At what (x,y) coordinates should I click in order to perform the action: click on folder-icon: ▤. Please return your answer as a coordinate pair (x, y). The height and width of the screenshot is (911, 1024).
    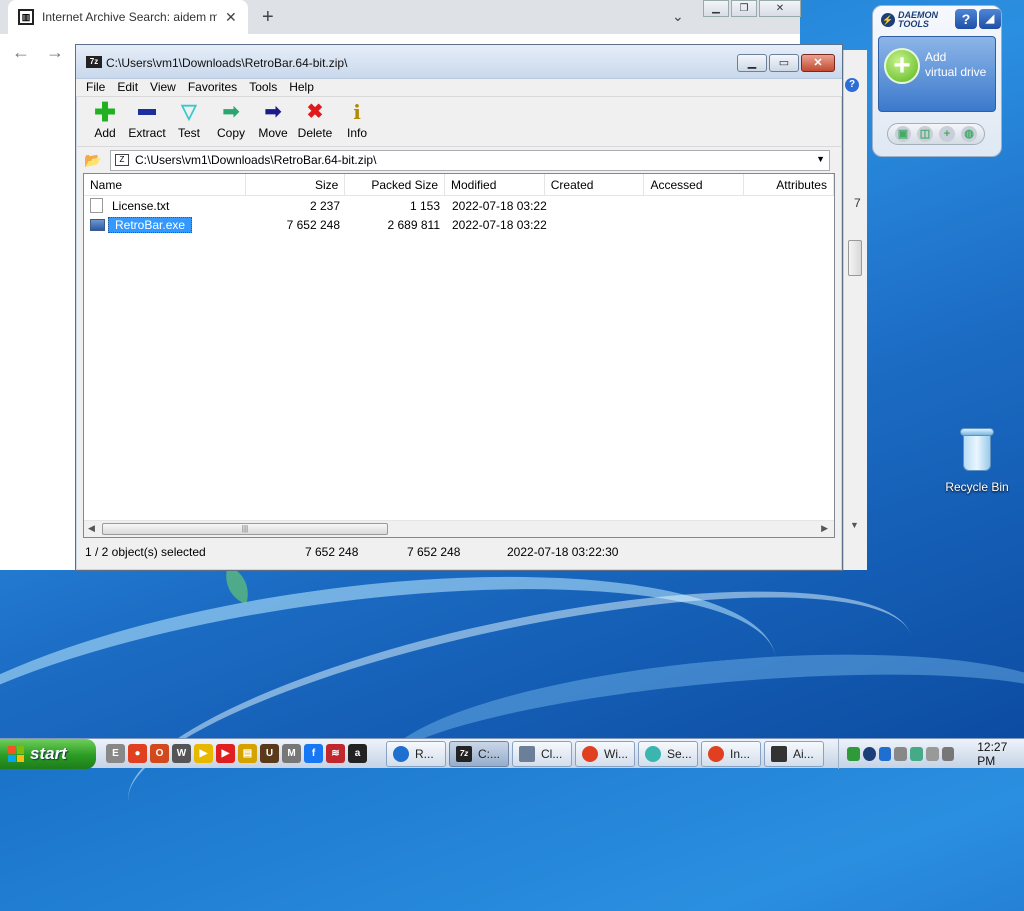
    Looking at the image, I should click on (247, 753).